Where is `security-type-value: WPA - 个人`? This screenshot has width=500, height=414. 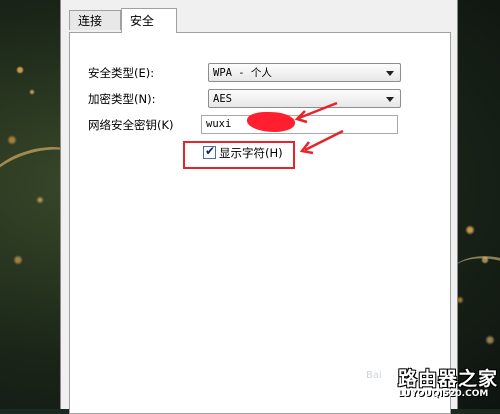
security-type-value: WPA - 个人 is located at coordinates (242, 73).